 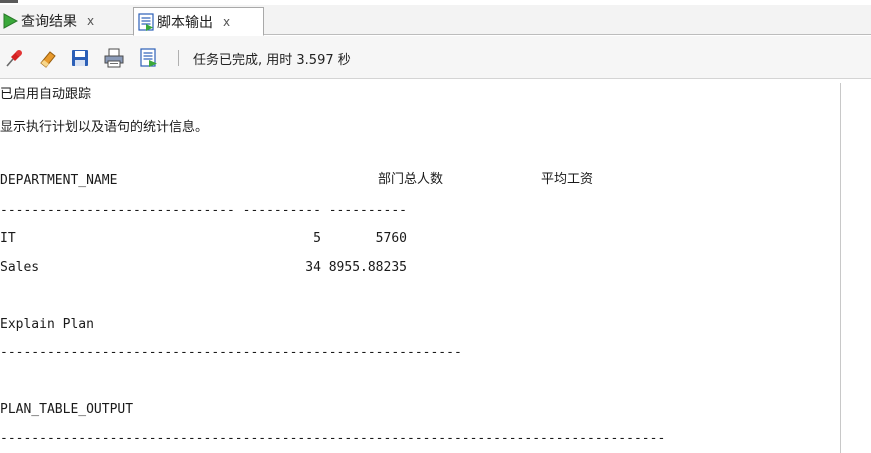 I want to click on output-row-it: IT 5 5760, so click(x=203, y=238).